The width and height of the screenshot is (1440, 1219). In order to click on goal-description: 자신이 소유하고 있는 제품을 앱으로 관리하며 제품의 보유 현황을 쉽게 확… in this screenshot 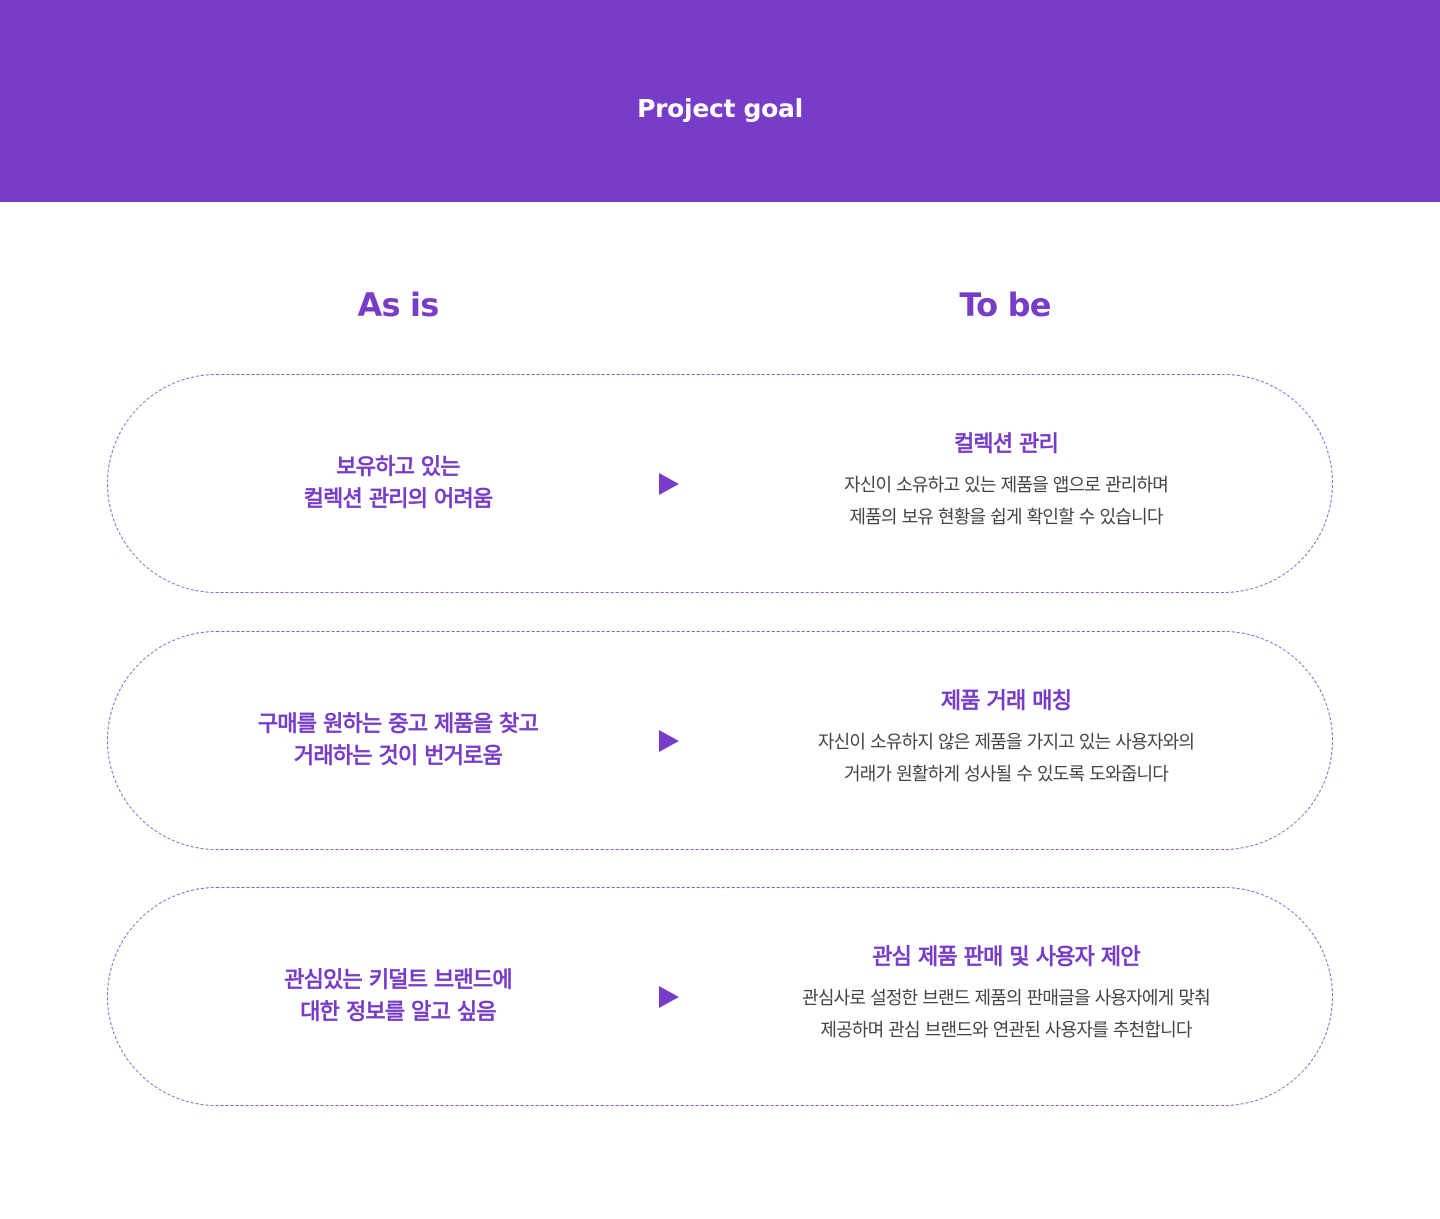, I will do `click(1006, 501)`.